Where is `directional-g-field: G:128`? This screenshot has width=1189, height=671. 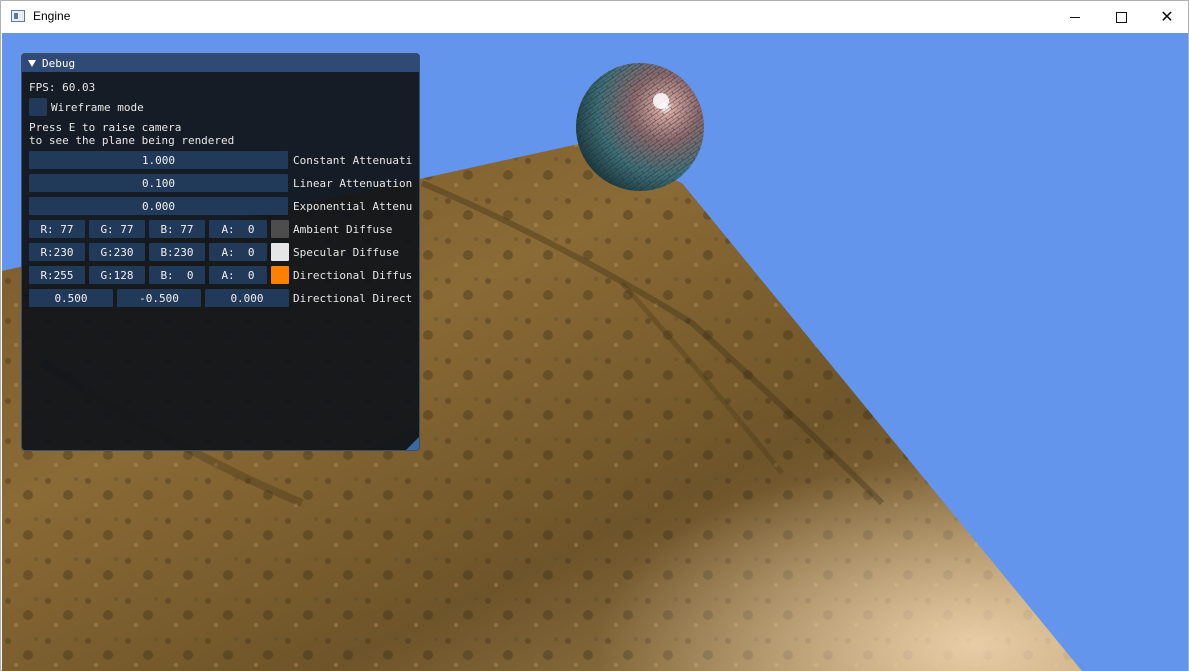 directional-g-field: G:128 is located at coordinates (117, 275).